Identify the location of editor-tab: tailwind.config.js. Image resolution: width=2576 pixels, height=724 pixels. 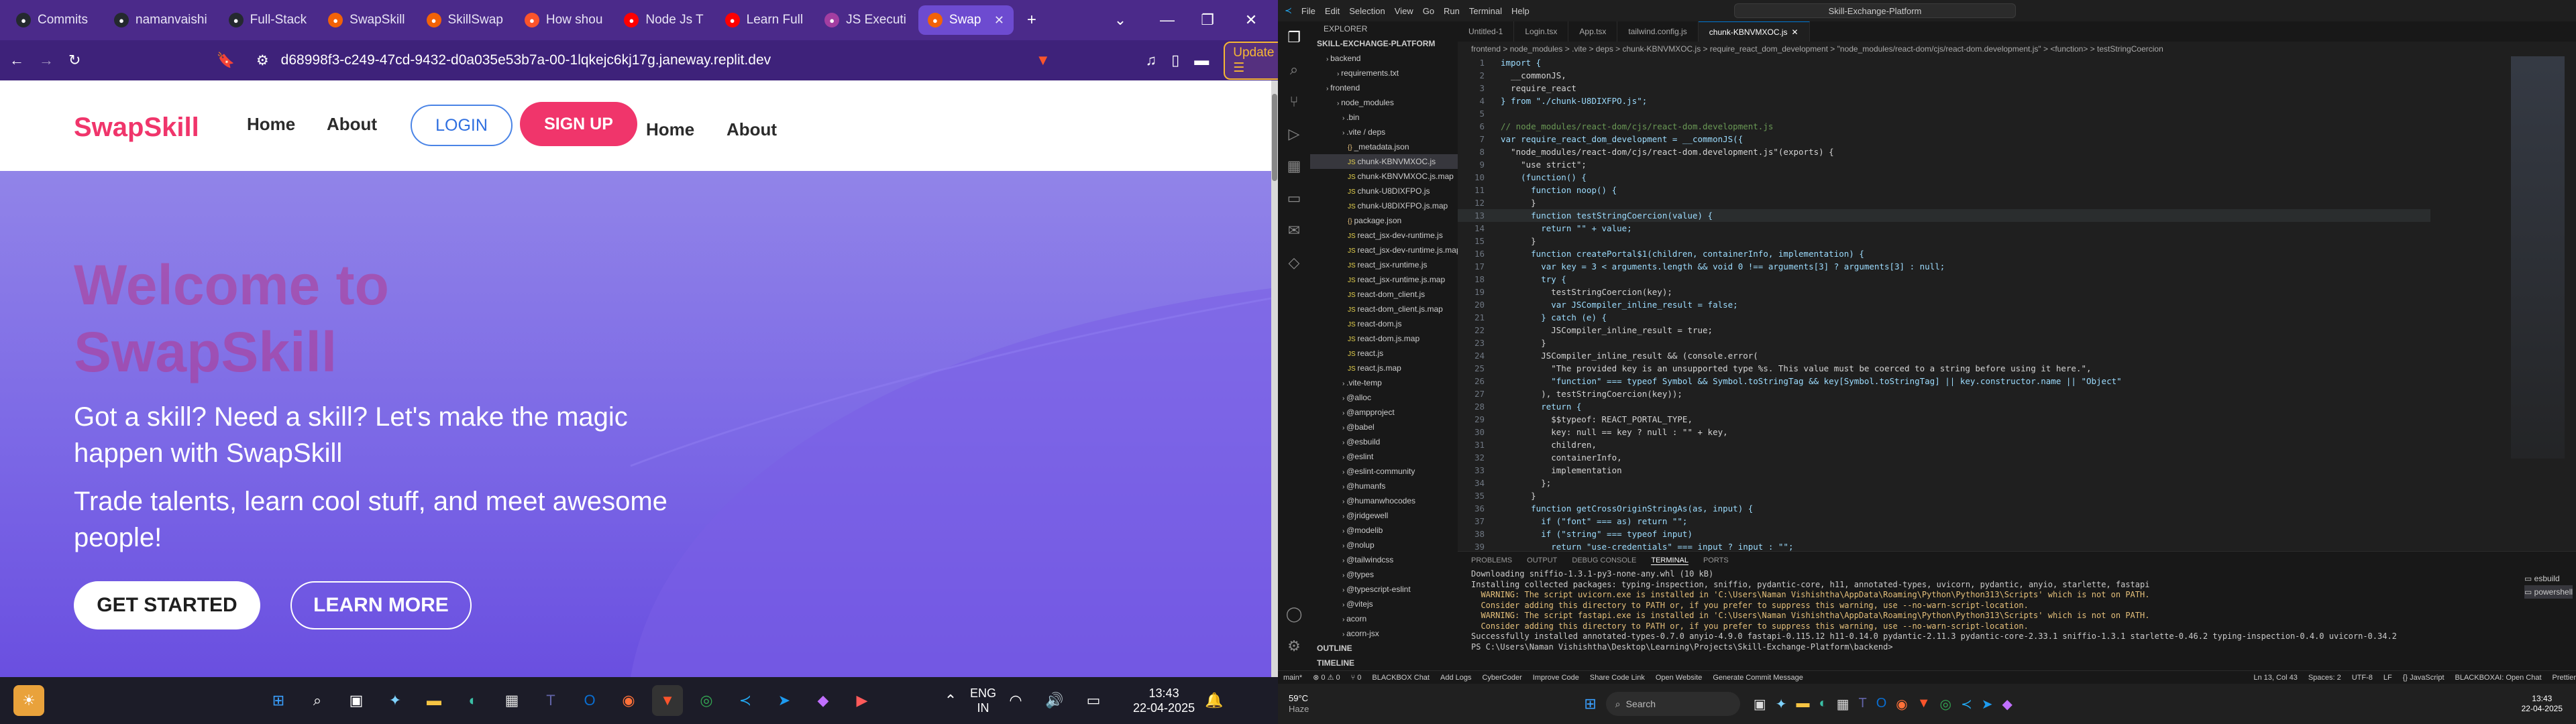
(1658, 32).